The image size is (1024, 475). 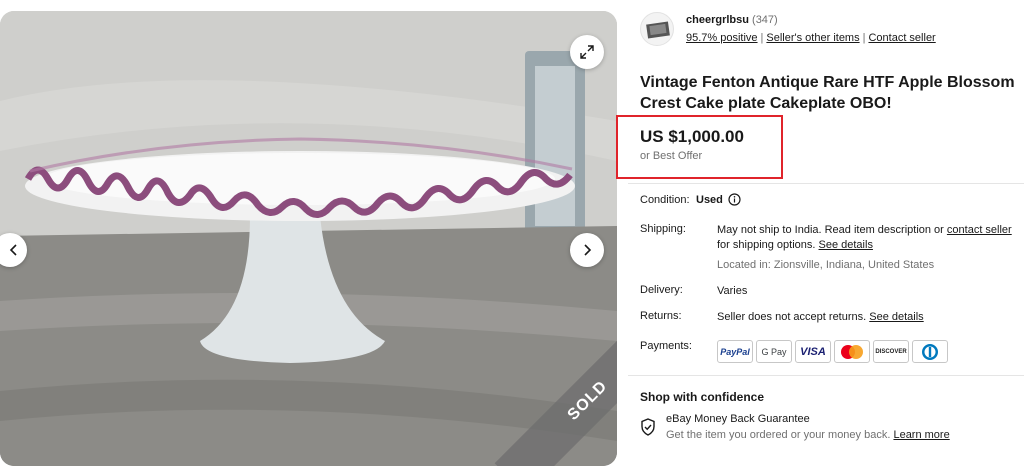 What do you see at coordinates (734, 199) in the screenshot?
I see `info-icon` at bounding box center [734, 199].